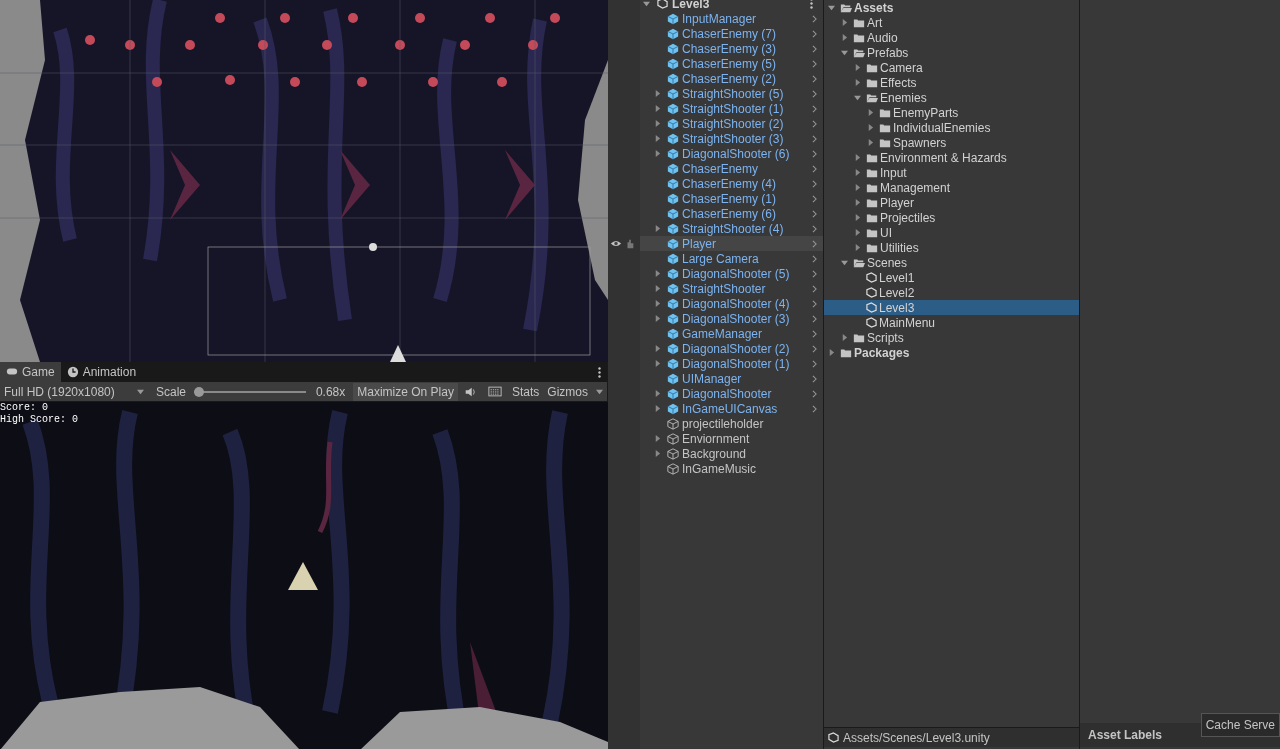  Describe the element at coordinates (731, 33) in the screenshot. I see `hierarchy-row: ChaserEnemy (7)` at that location.